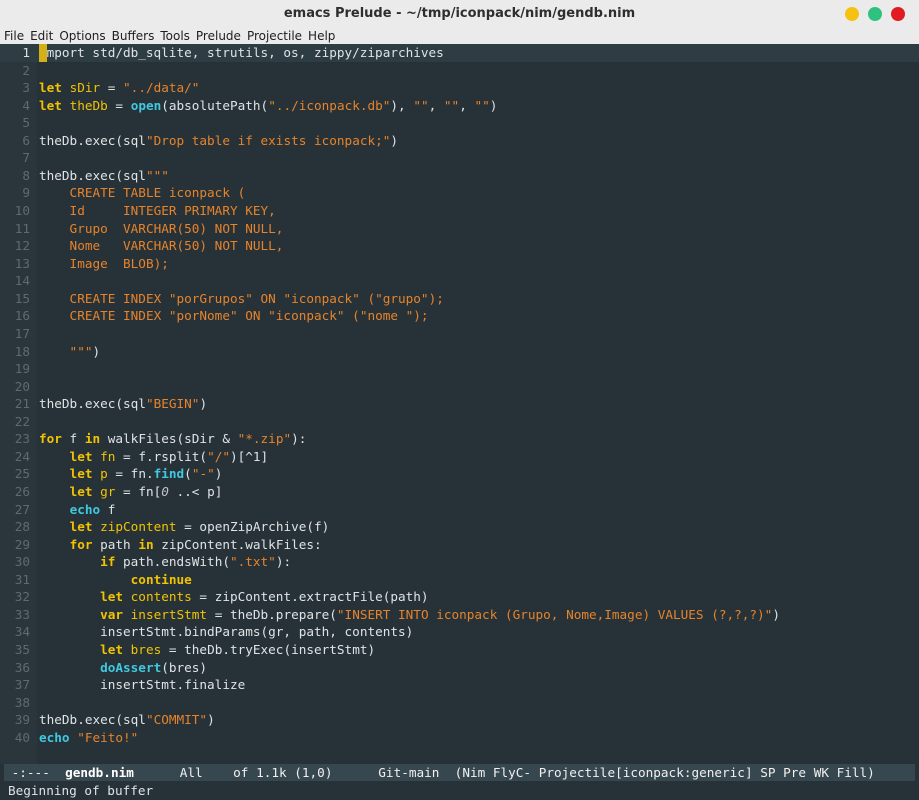 This screenshot has height=800, width=919. What do you see at coordinates (459, 211) in the screenshot?
I see `code-line: 10 Id INTEGER PRIMARY KEY,` at bounding box center [459, 211].